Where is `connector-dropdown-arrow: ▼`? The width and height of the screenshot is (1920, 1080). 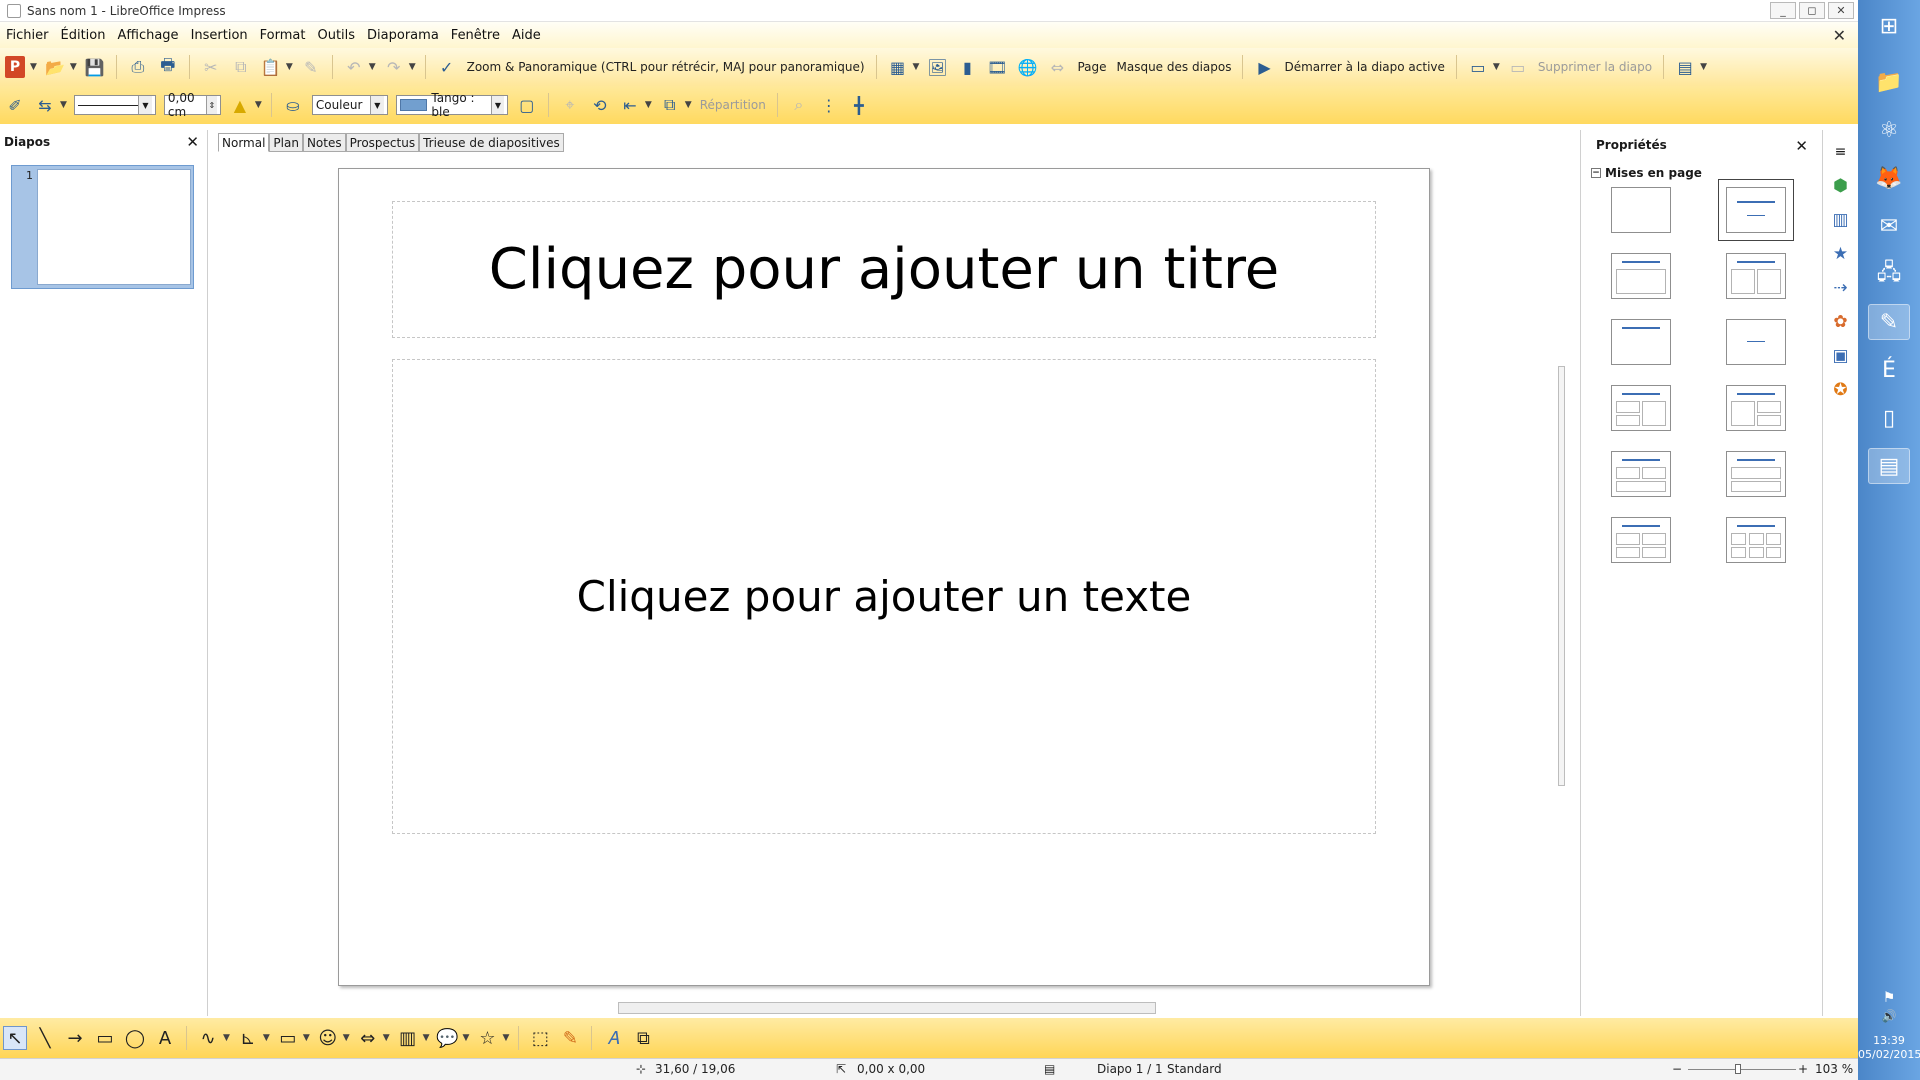
connector-dropdown-arrow: ▼ is located at coordinates (266, 1038).